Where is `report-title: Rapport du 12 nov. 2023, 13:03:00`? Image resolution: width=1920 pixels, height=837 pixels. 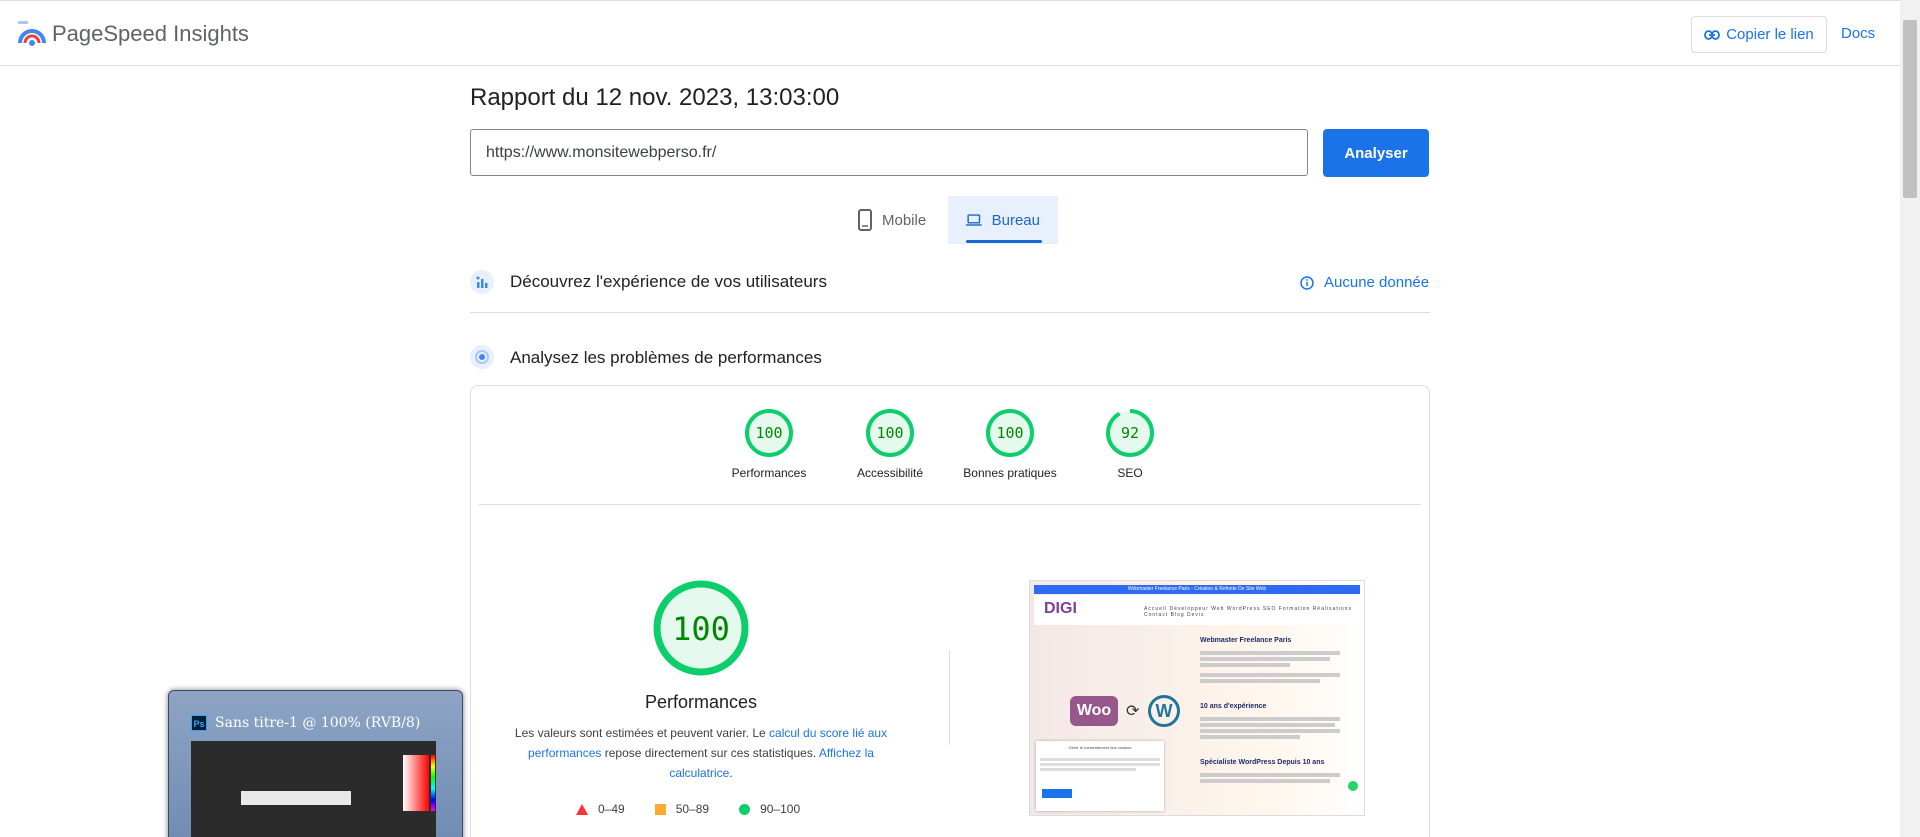 report-title: Rapport du 12 nov. 2023, 13:03:00 is located at coordinates (655, 97).